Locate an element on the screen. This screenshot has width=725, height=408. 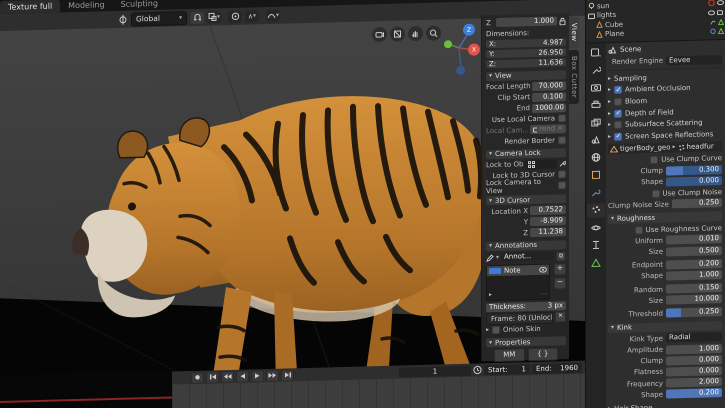
previous-keyframe-button is located at coordinates (227, 376).